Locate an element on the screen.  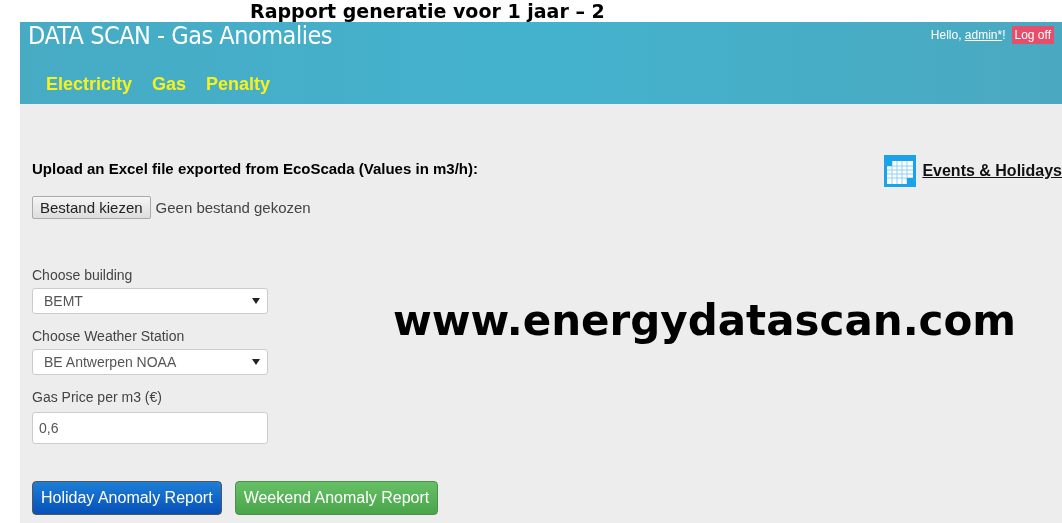
file-status: Geen bestand gekozen is located at coordinates (233, 207).